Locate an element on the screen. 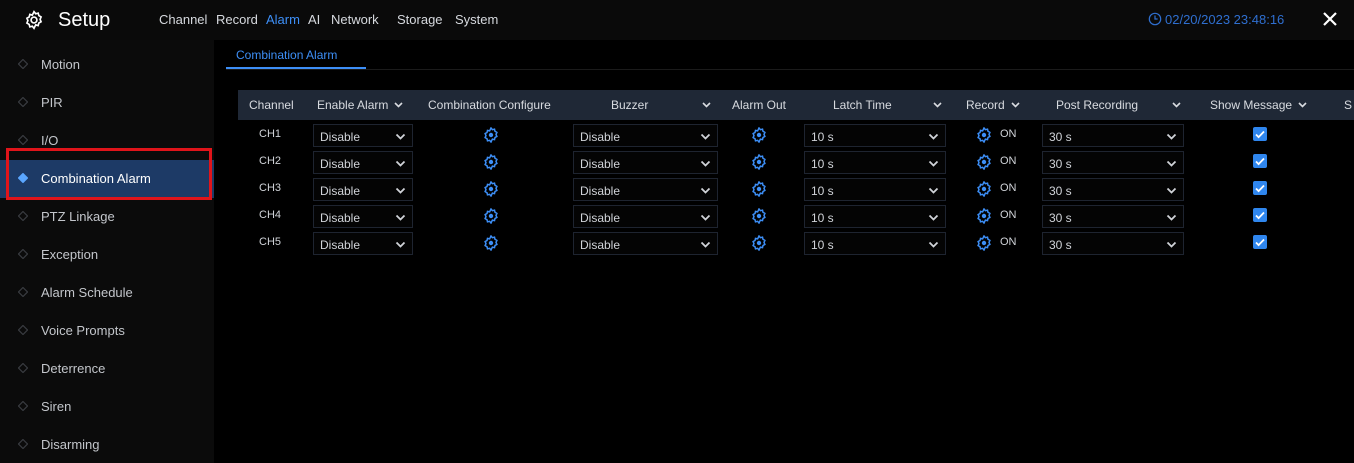  header-buzzer: Buzzer is located at coordinates (629, 105).